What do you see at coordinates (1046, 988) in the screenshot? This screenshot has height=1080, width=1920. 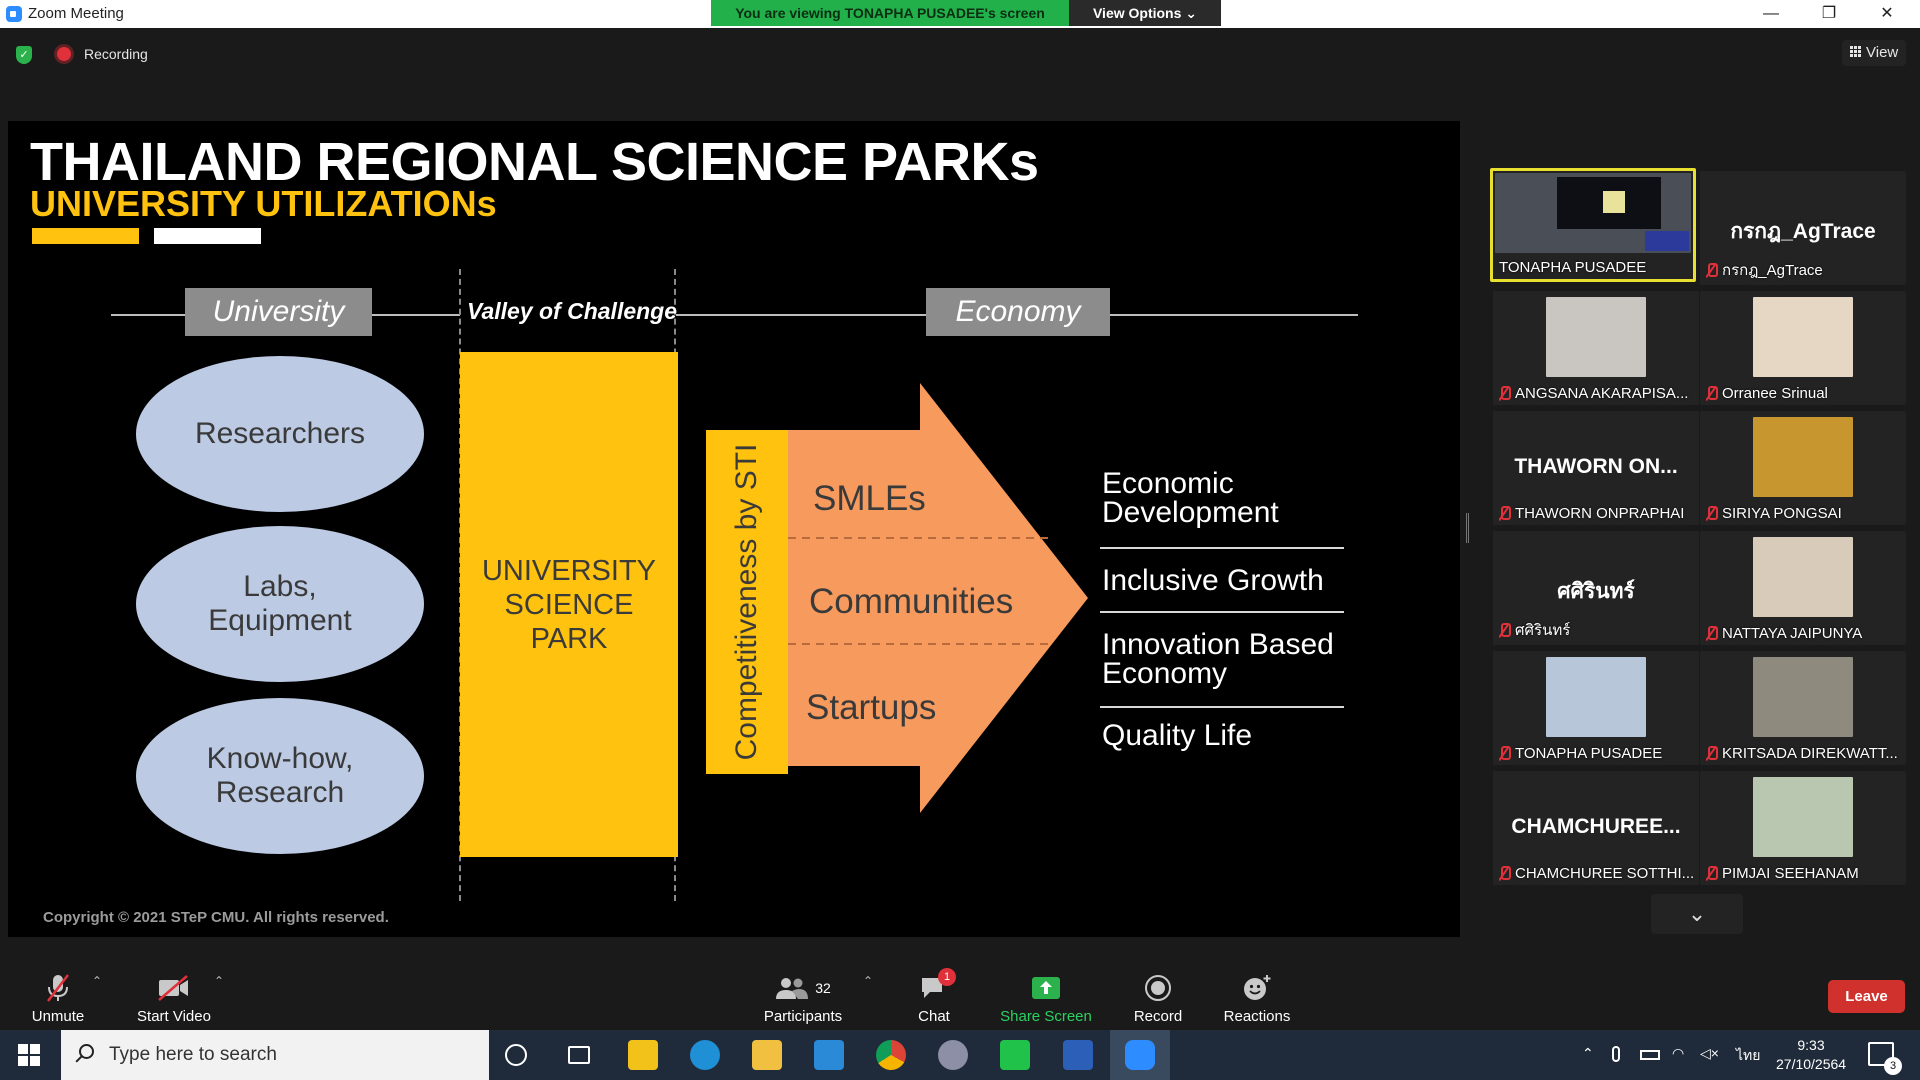 I see `share-screen-icon` at bounding box center [1046, 988].